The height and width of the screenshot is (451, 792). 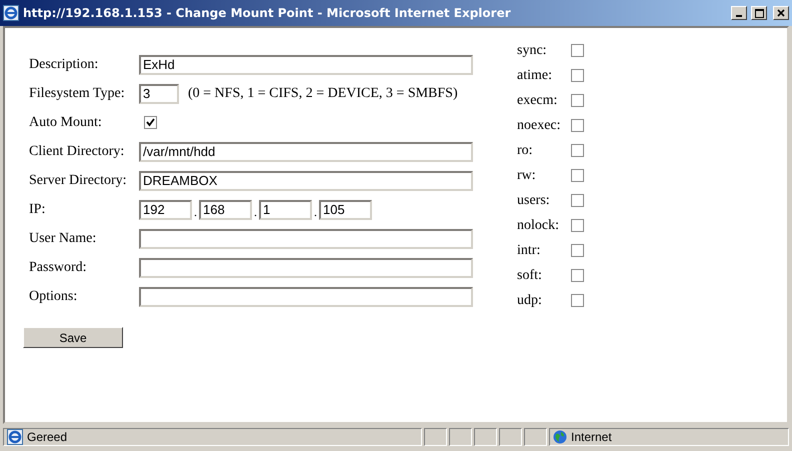 What do you see at coordinates (306, 180) in the screenshot?
I see `text-field: DREAMBOX` at bounding box center [306, 180].